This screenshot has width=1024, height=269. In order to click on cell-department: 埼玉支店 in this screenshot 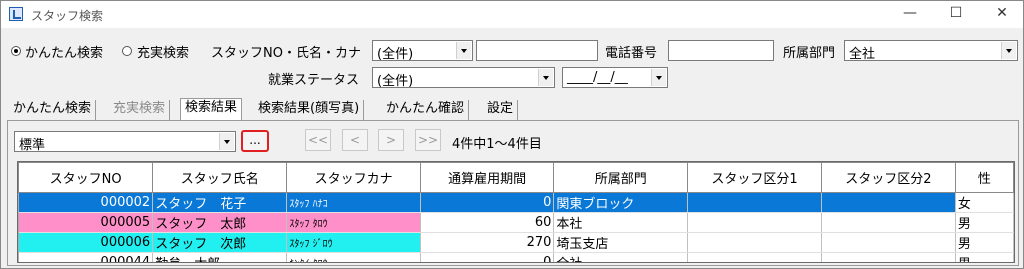, I will do `click(621, 242)`.